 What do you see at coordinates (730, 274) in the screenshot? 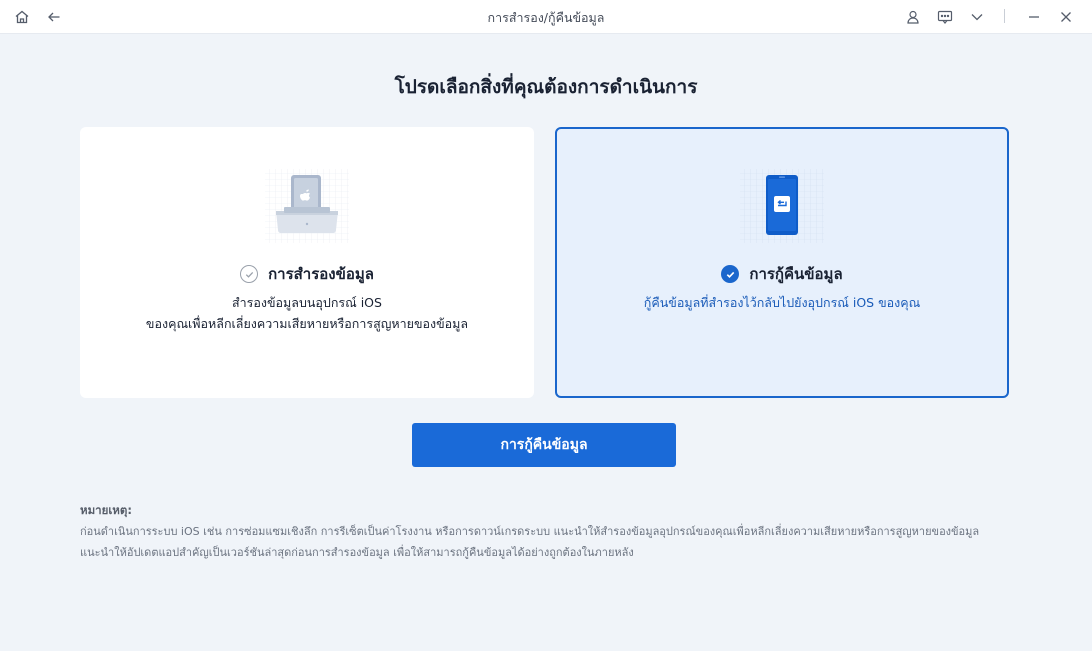
I see `checked-circle-icon` at bounding box center [730, 274].